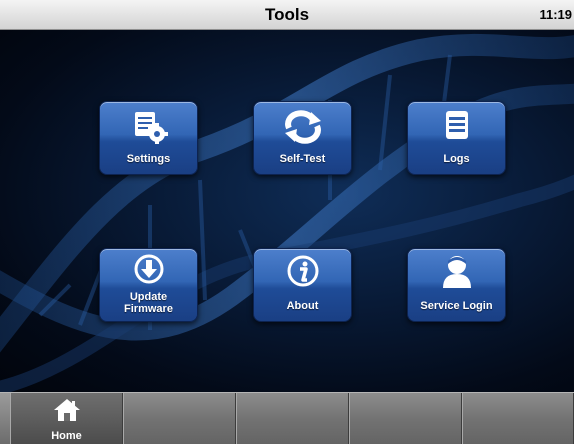 Image resolution: width=574 pixels, height=444 pixels. I want to click on logs-button: Logs, so click(456, 138).